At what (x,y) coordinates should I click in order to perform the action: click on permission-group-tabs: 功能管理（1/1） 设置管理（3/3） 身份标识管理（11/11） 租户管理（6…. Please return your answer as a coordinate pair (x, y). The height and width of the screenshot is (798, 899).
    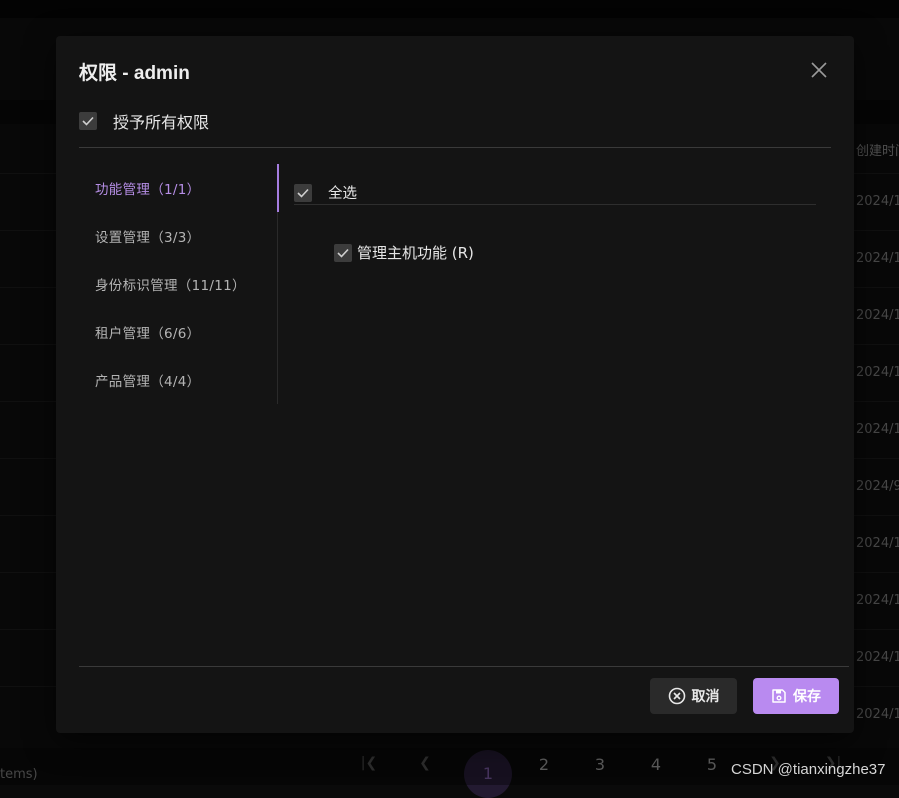
    Looking at the image, I should click on (179, 284).